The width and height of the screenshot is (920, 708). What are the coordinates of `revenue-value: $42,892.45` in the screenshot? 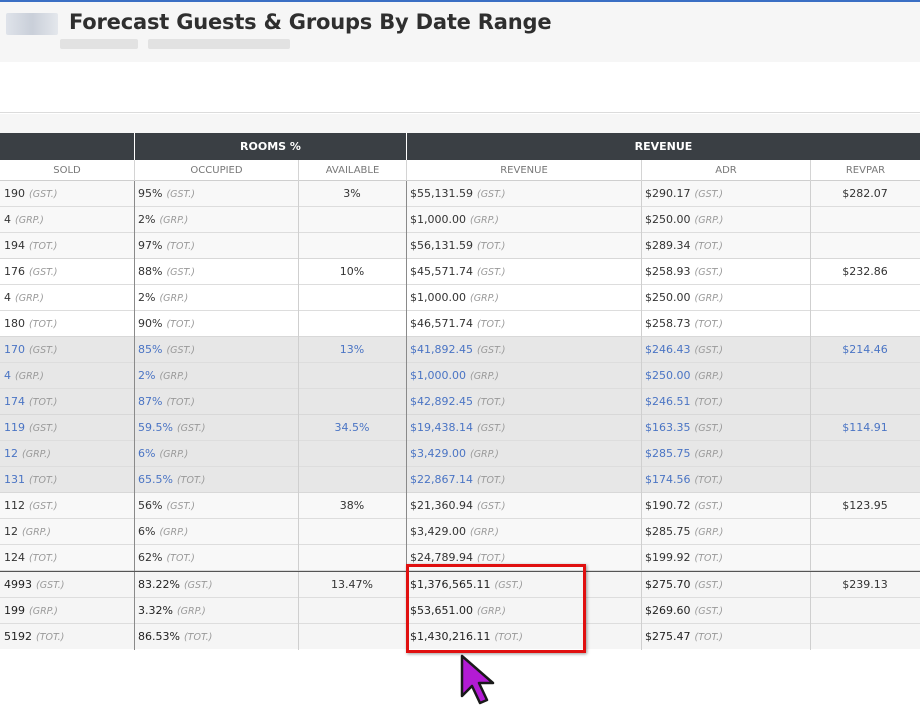 It's located at (441, 401).